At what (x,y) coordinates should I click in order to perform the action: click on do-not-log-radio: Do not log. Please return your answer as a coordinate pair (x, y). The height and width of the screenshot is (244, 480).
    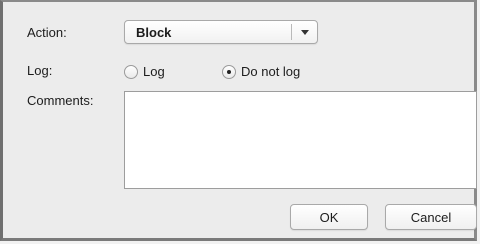
    Looking at the image, I should click on (261, 71).